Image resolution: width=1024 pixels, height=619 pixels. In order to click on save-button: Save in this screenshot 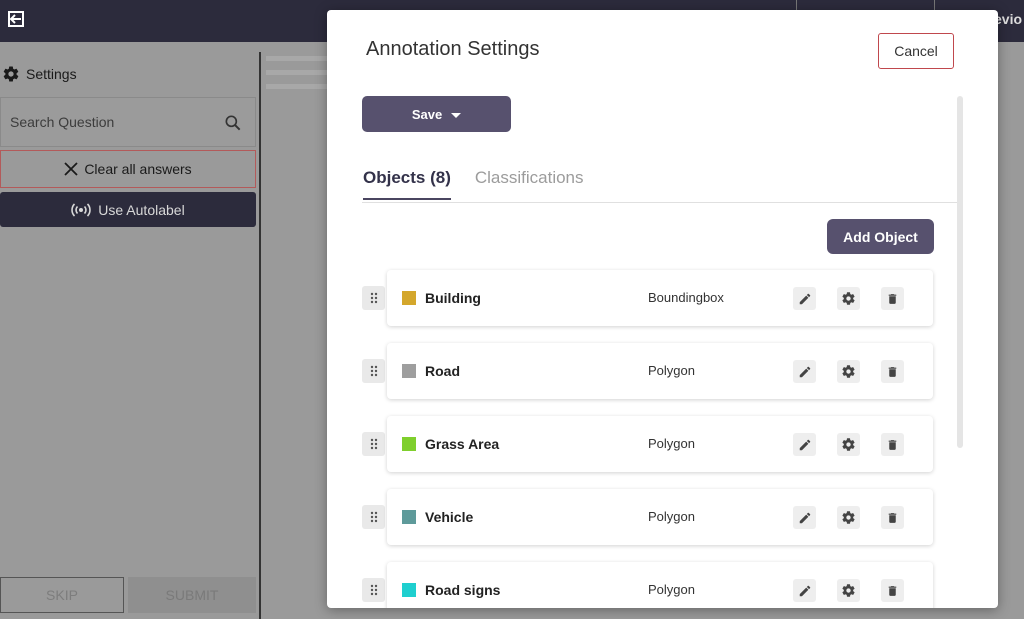, I will do `click(436, 114)`.